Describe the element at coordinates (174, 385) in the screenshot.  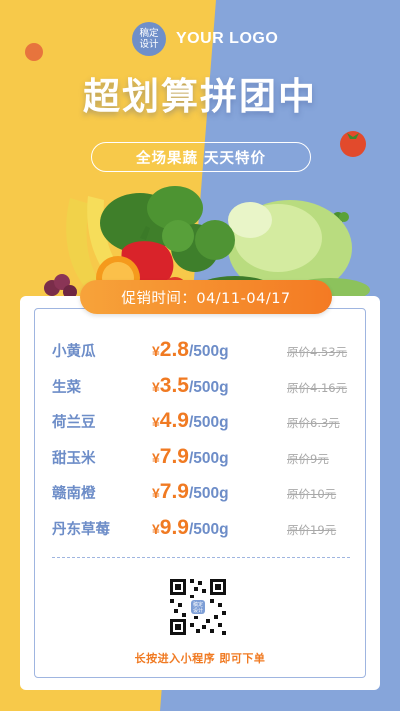
I see `price-amount: 3.5` at that location.